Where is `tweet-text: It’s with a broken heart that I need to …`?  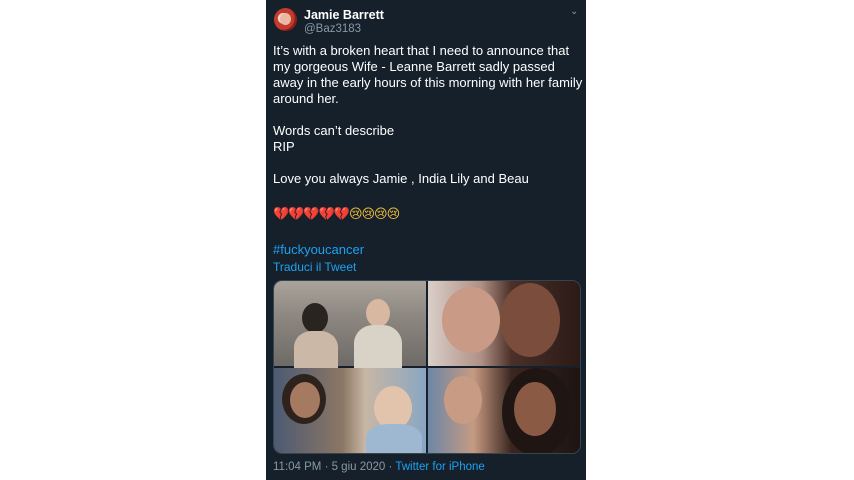
tweet-text: It’s with a broken heart that I need to … is located at coordinates (428, 115).